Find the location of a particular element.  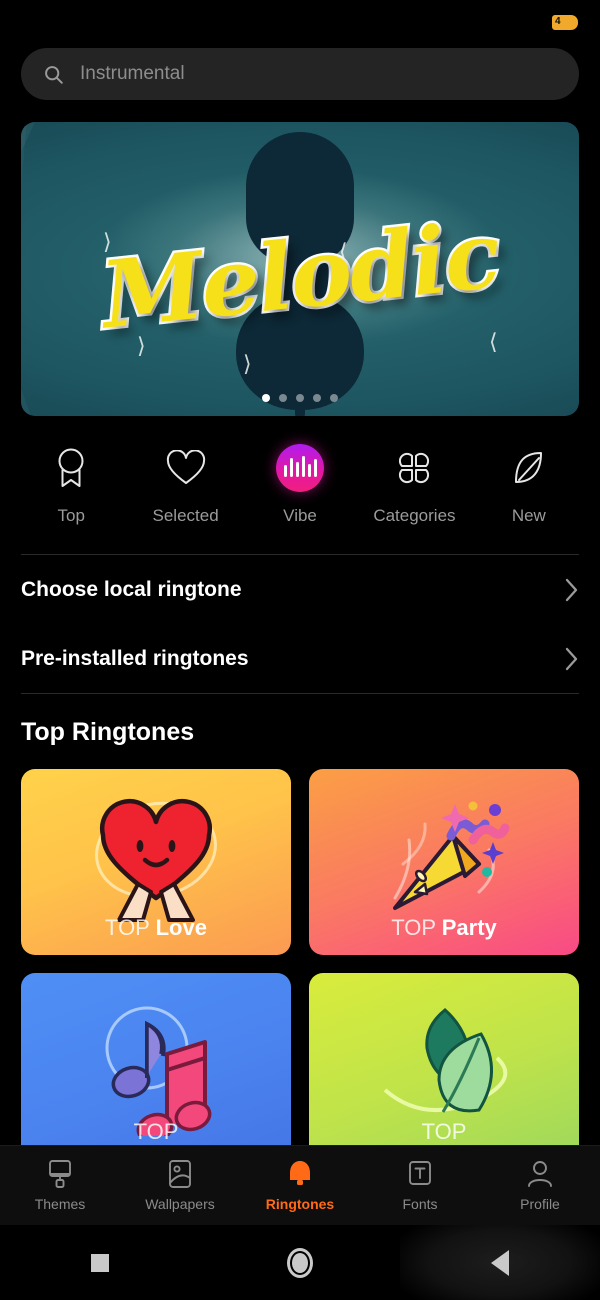

nav-label: Themes is located at coordinates (60, 1204).